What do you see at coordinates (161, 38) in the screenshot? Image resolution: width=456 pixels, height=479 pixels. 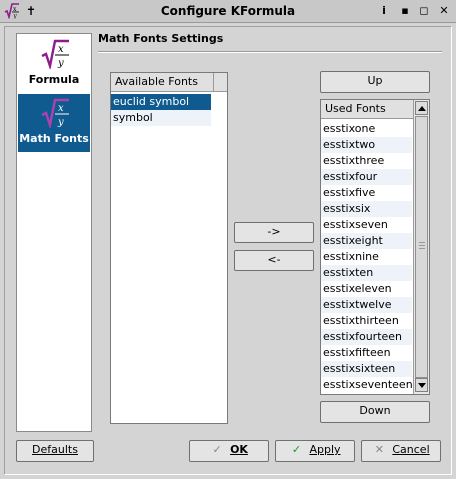 I see `section-title: Math Fonts Settings` at bounding box center [161, 38].